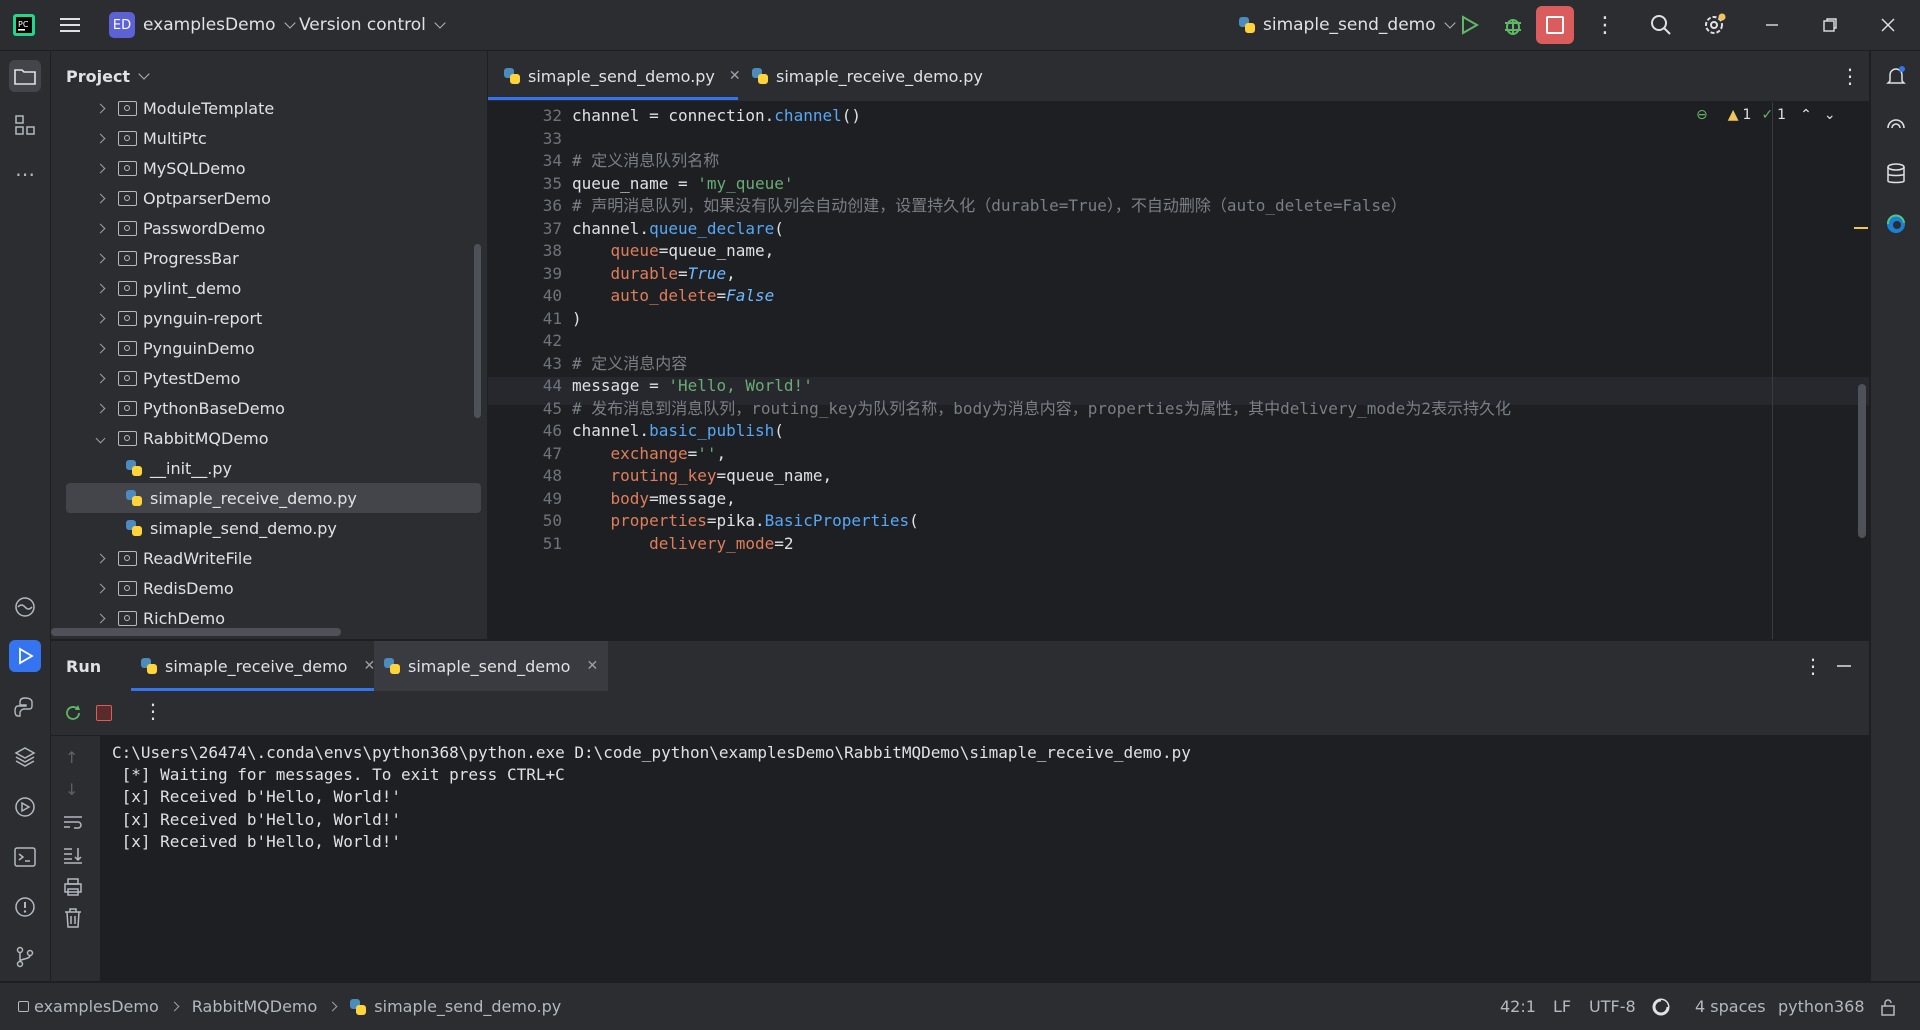 Image resolution: width=1920 pixels, height=1030 pixels. What do you see at coordinates (1896, 125) in the screenshot?
I see `ai-assistant-icon` at bounding box center [1896, 125].